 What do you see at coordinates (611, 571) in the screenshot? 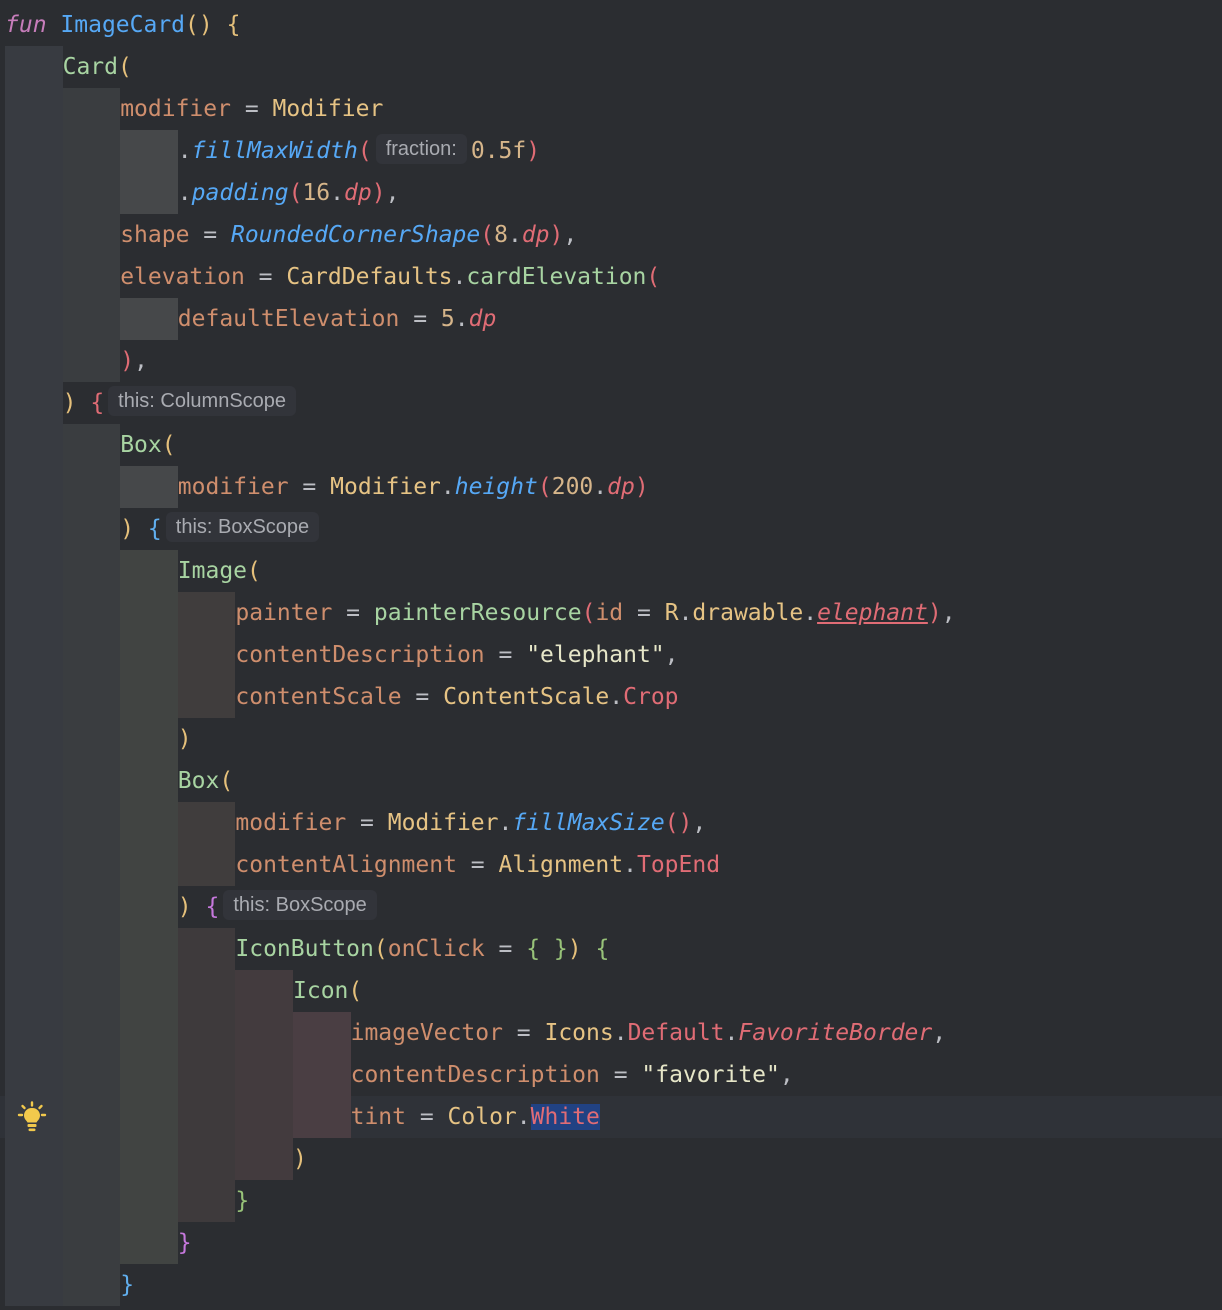
I see `code-line: Image(` at bounding box center [611, 571].